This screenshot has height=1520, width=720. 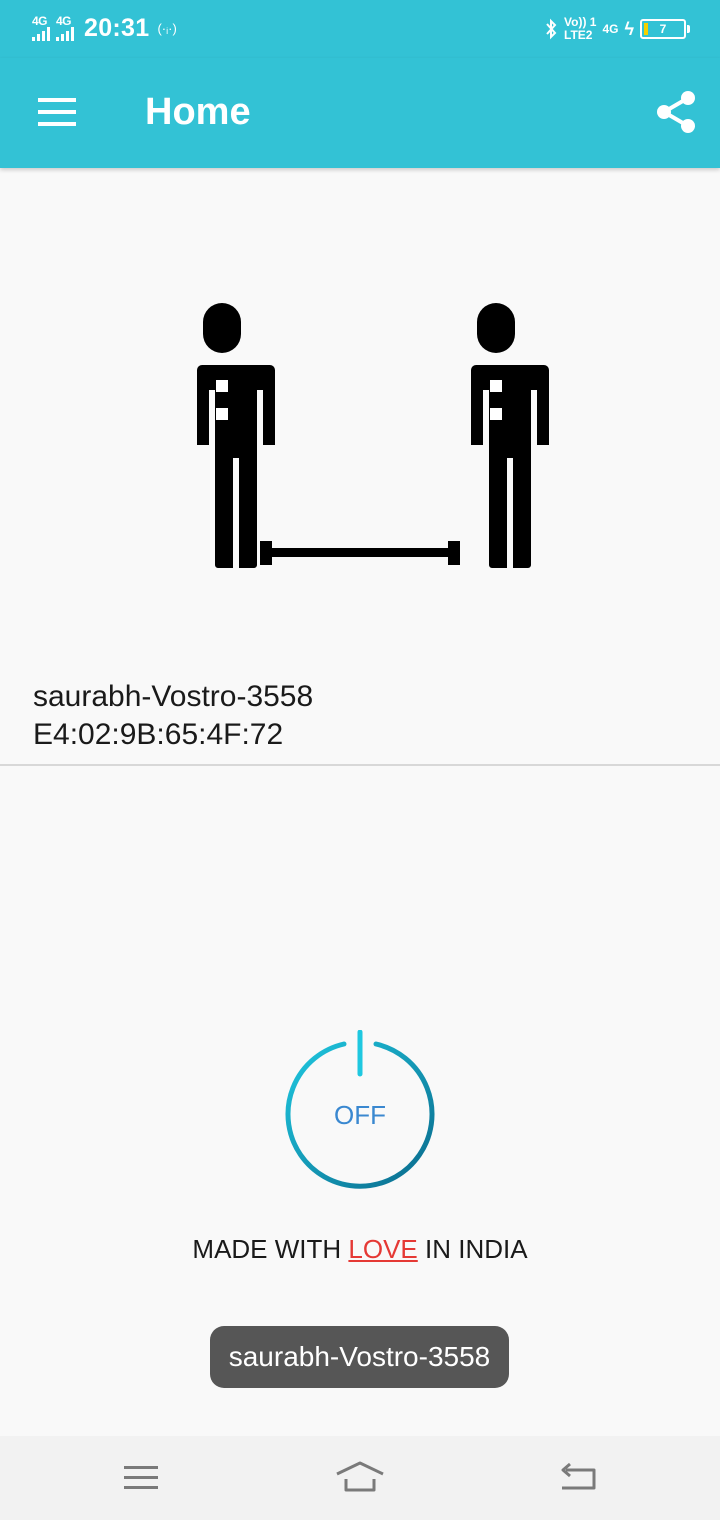 I want to click on toast-message: saurabh-Vostro-3558, so click(x=359, y=1357).